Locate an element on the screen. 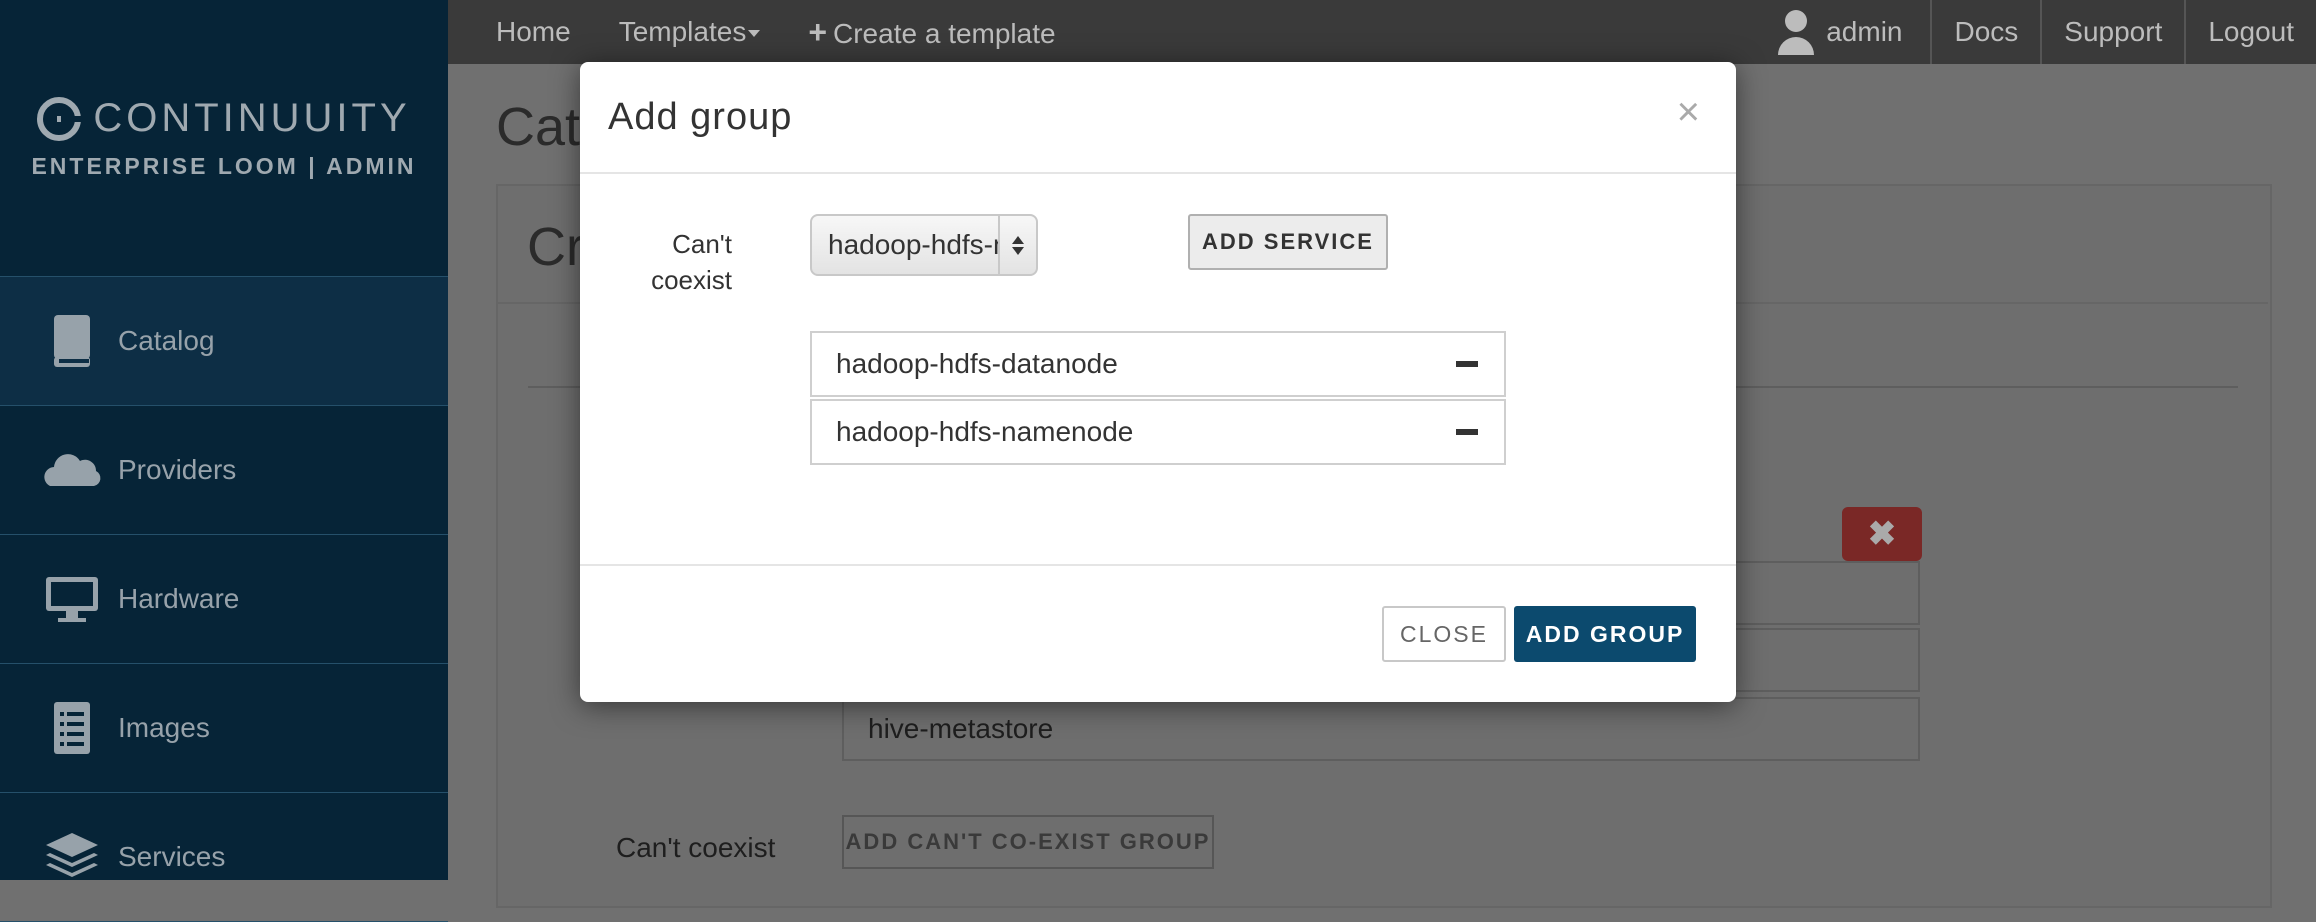  add-group-button: ADD GROUP is located at coordinates (1605, 634).